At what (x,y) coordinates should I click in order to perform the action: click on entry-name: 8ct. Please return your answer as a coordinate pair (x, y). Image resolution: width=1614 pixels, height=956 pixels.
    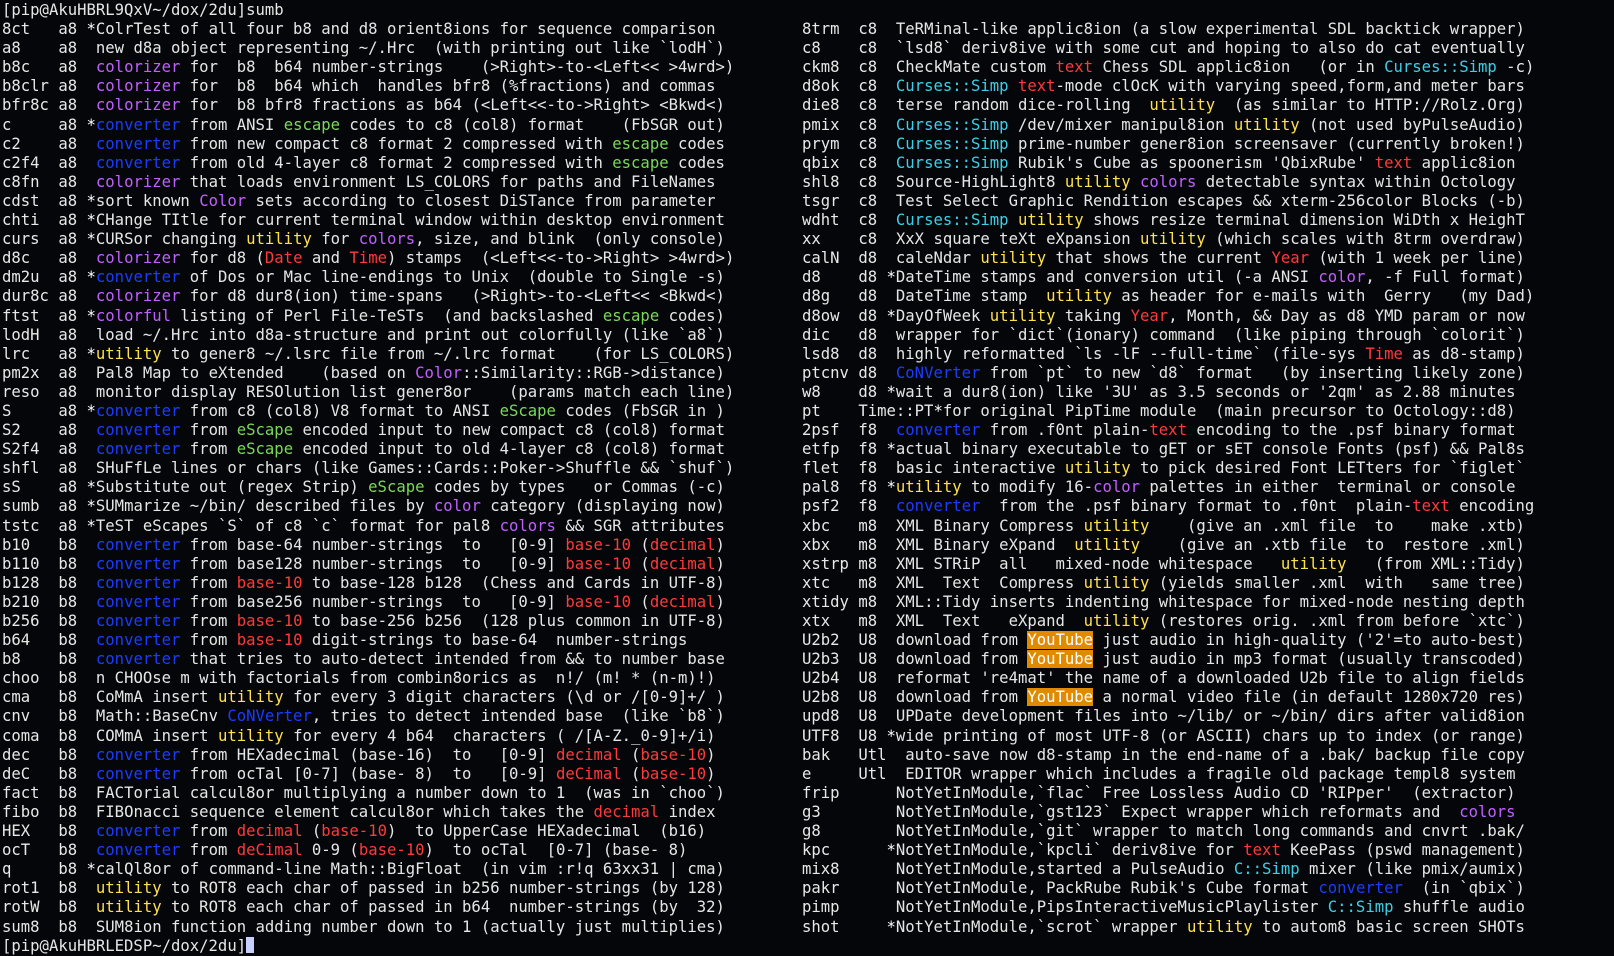
    Looking at the image, I should click on (16, 29).